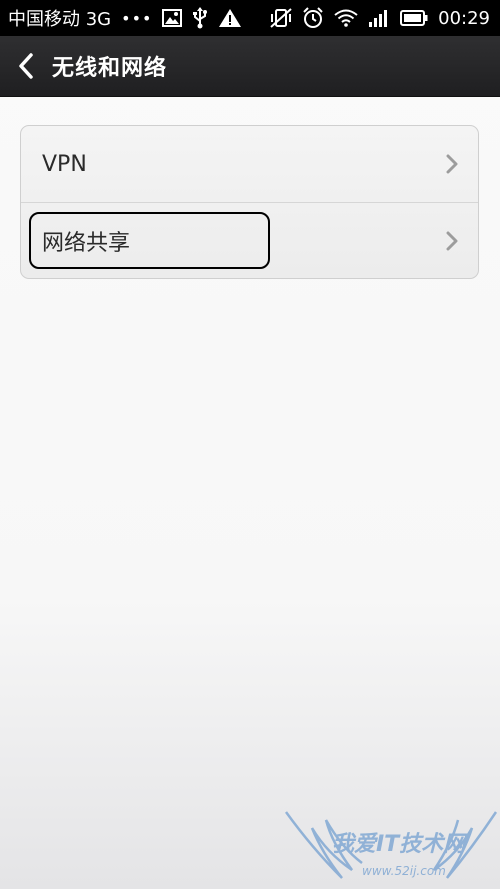  Describe the element at coordinates (230, 18) in the screenshot. I see `warning-icon` at that location.